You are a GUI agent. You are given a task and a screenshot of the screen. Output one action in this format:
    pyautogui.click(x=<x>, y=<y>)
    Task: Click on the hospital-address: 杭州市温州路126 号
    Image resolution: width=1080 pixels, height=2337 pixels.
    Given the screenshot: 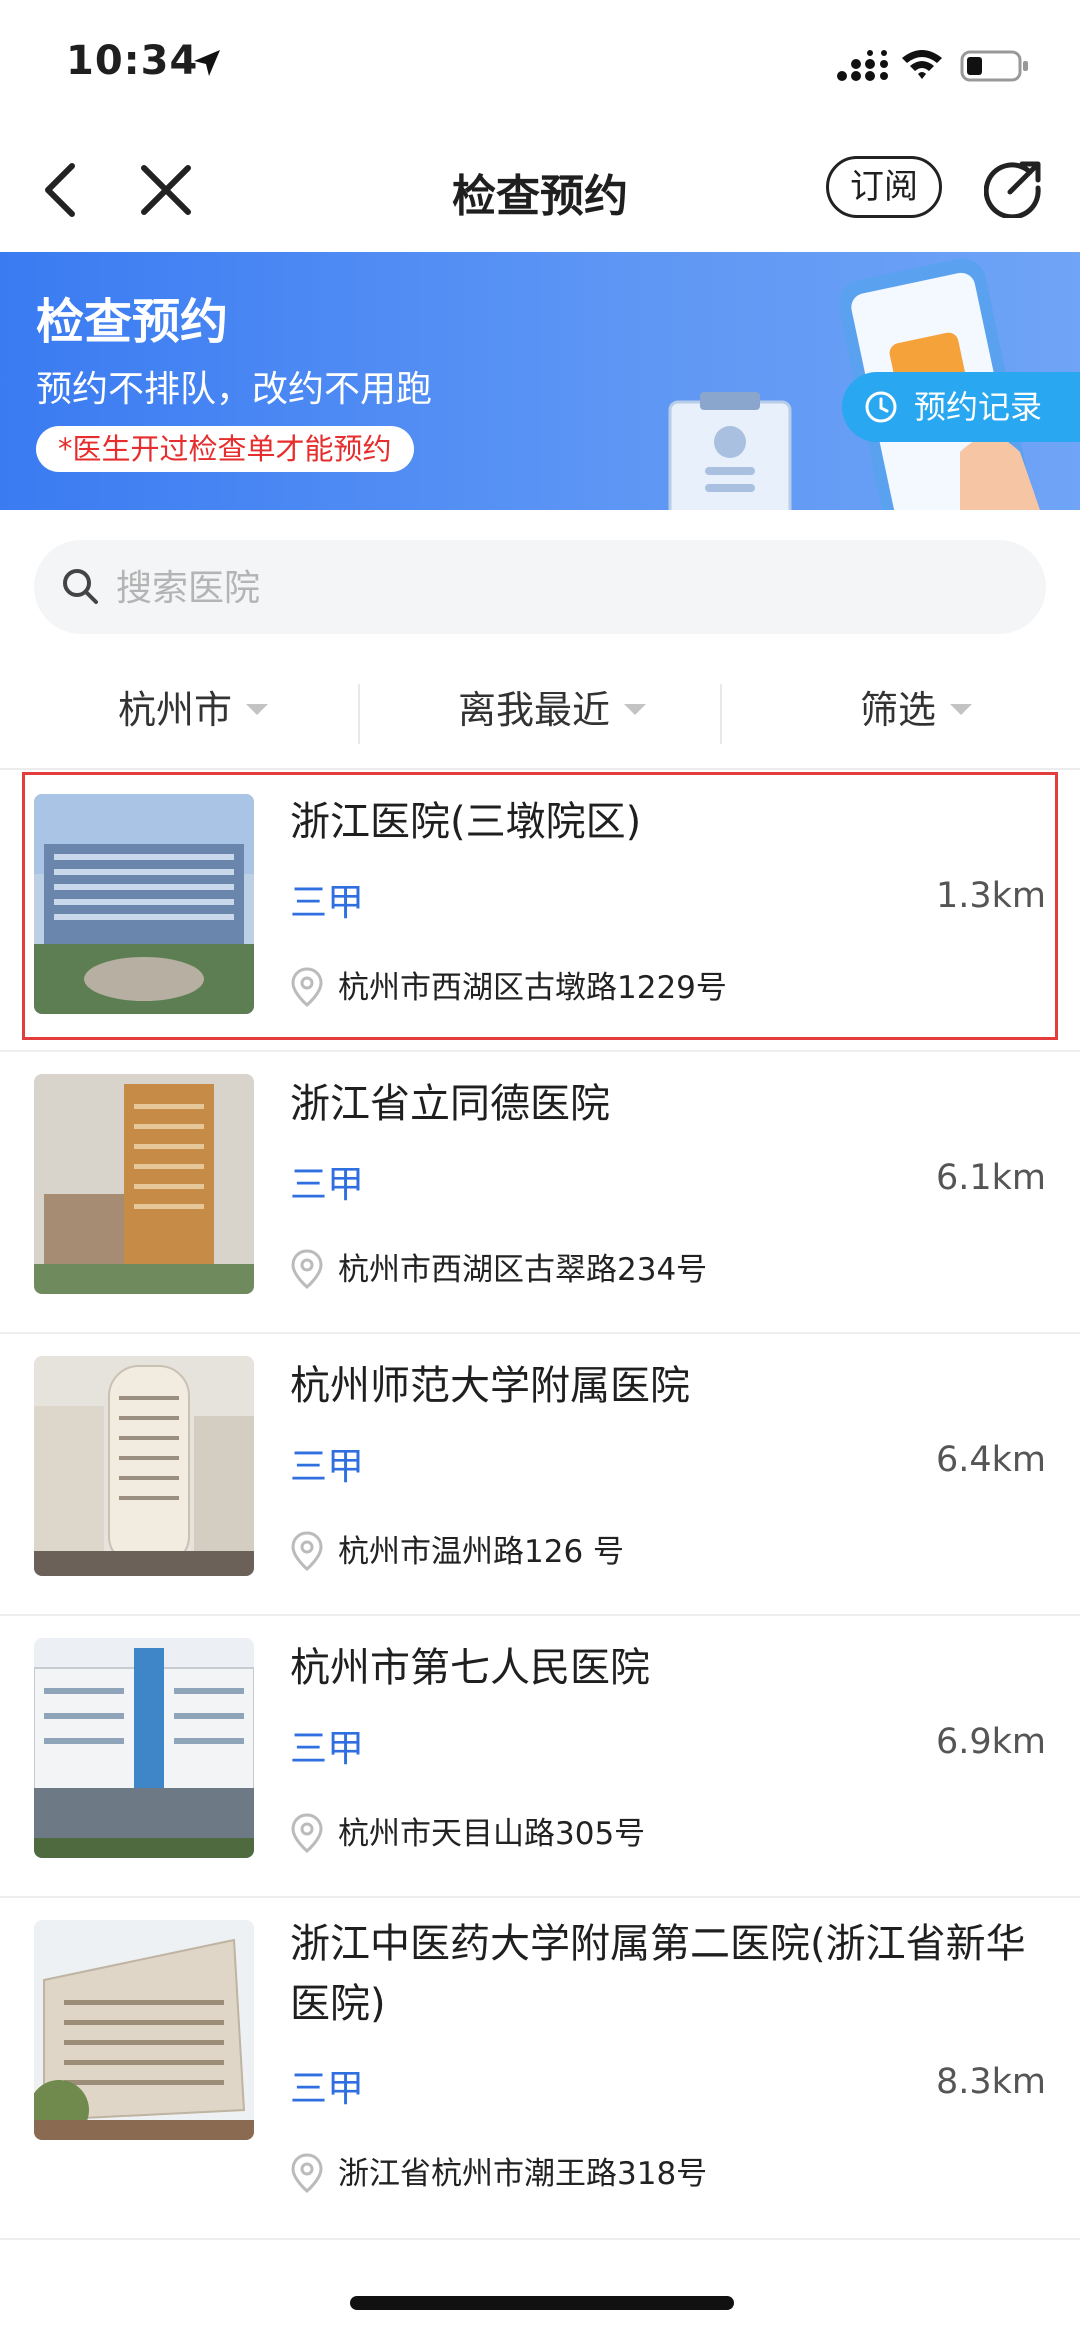 What is the action you would take?
    pyautogui.click(x=481, y=1552)
    